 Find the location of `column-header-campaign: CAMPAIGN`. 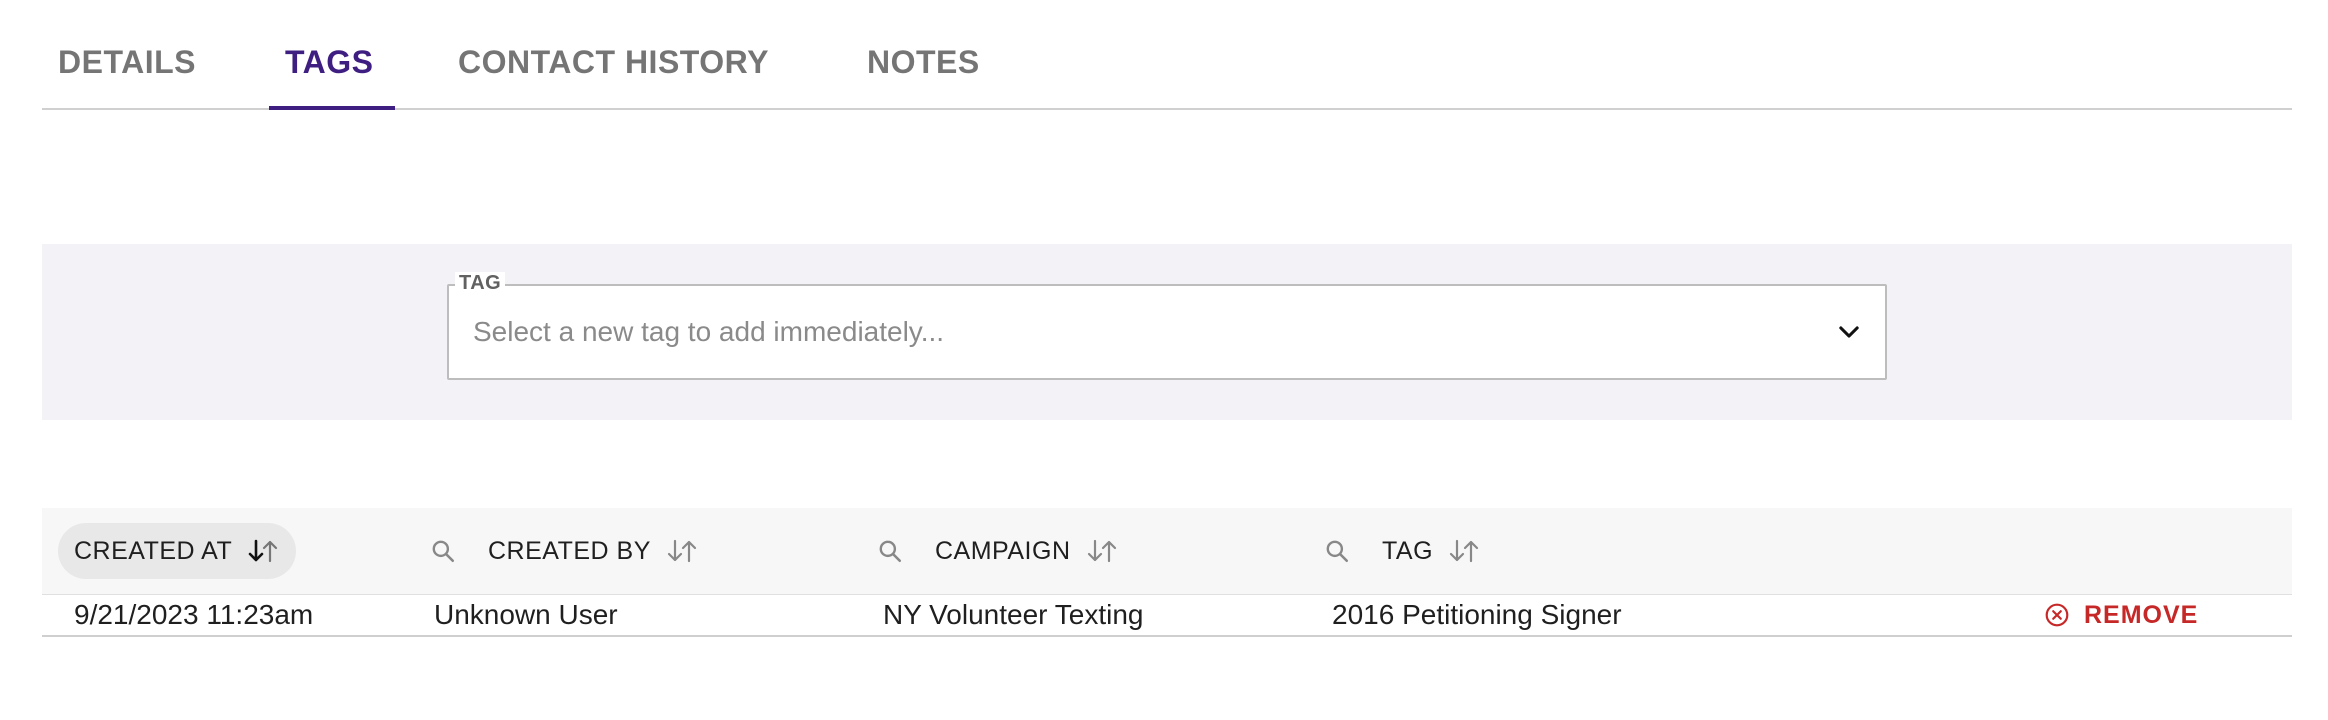

column-header-campaign: CAMPAIGN is located at coordinates (998, 551).